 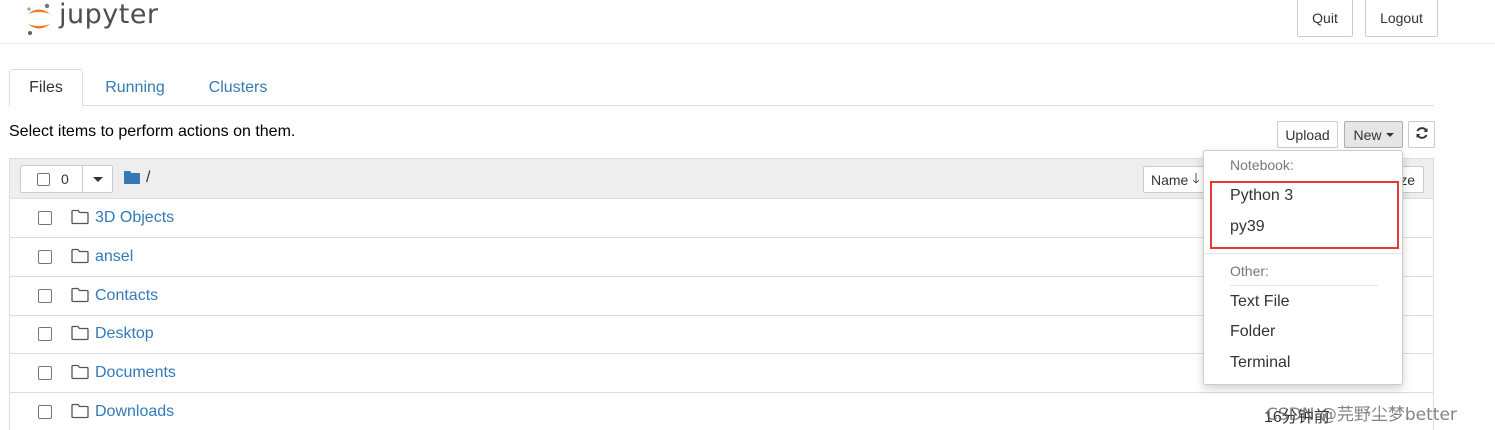 I want to click on list-item: Downloads 16分钟前, so click(x=721, y=411).